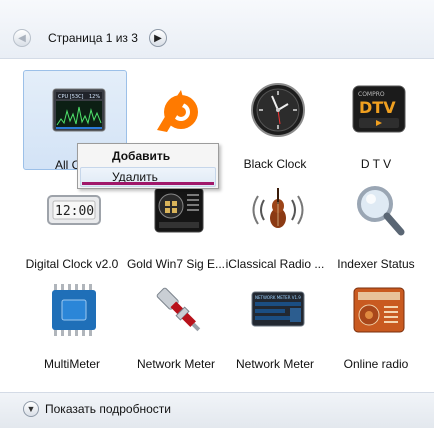  What do you see at coordinates (376, 264) in the screenshot?
I see `gadget-label: Indexer Status` at bounding box center [376, 264].